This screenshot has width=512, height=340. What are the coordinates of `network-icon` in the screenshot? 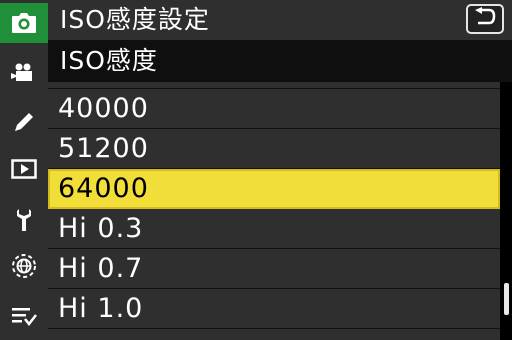 It's located at (24, 266).